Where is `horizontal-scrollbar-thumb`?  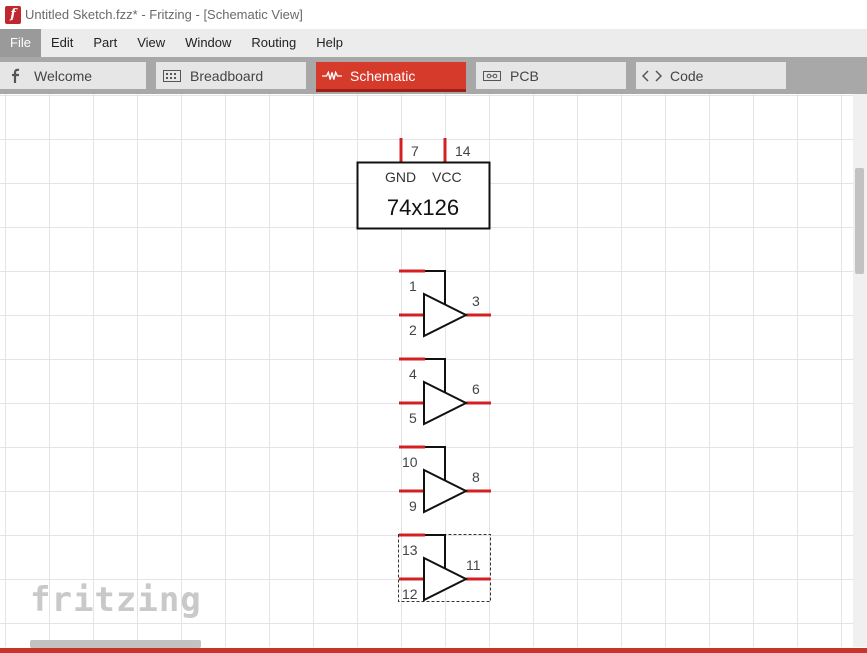 horizontal-scrollbar-thumb is located at coordinates (115, 644).